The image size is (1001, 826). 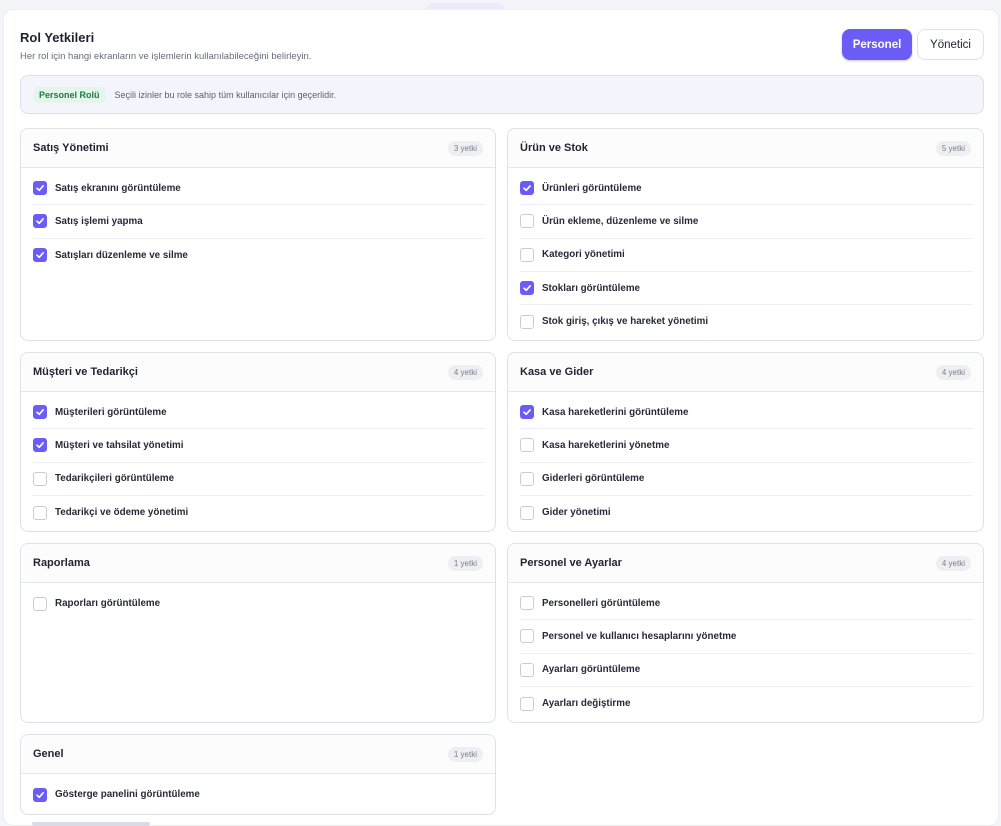 I want to click on role-personel-button: Personel, so click(x=877, y=44).